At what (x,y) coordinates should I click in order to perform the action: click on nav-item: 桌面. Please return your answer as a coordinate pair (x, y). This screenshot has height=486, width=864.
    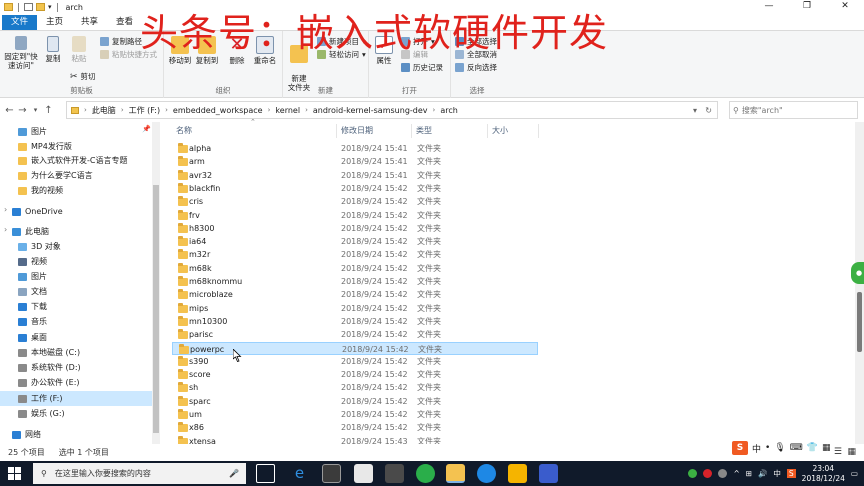
    Looking at the image, I should click on (23, 337).